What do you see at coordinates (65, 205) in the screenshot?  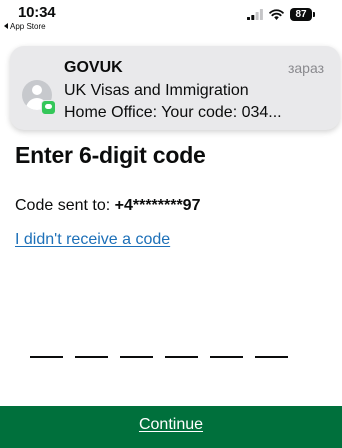 I see `code-sent-label: Code sent to:` at bounding box center [65, 205].